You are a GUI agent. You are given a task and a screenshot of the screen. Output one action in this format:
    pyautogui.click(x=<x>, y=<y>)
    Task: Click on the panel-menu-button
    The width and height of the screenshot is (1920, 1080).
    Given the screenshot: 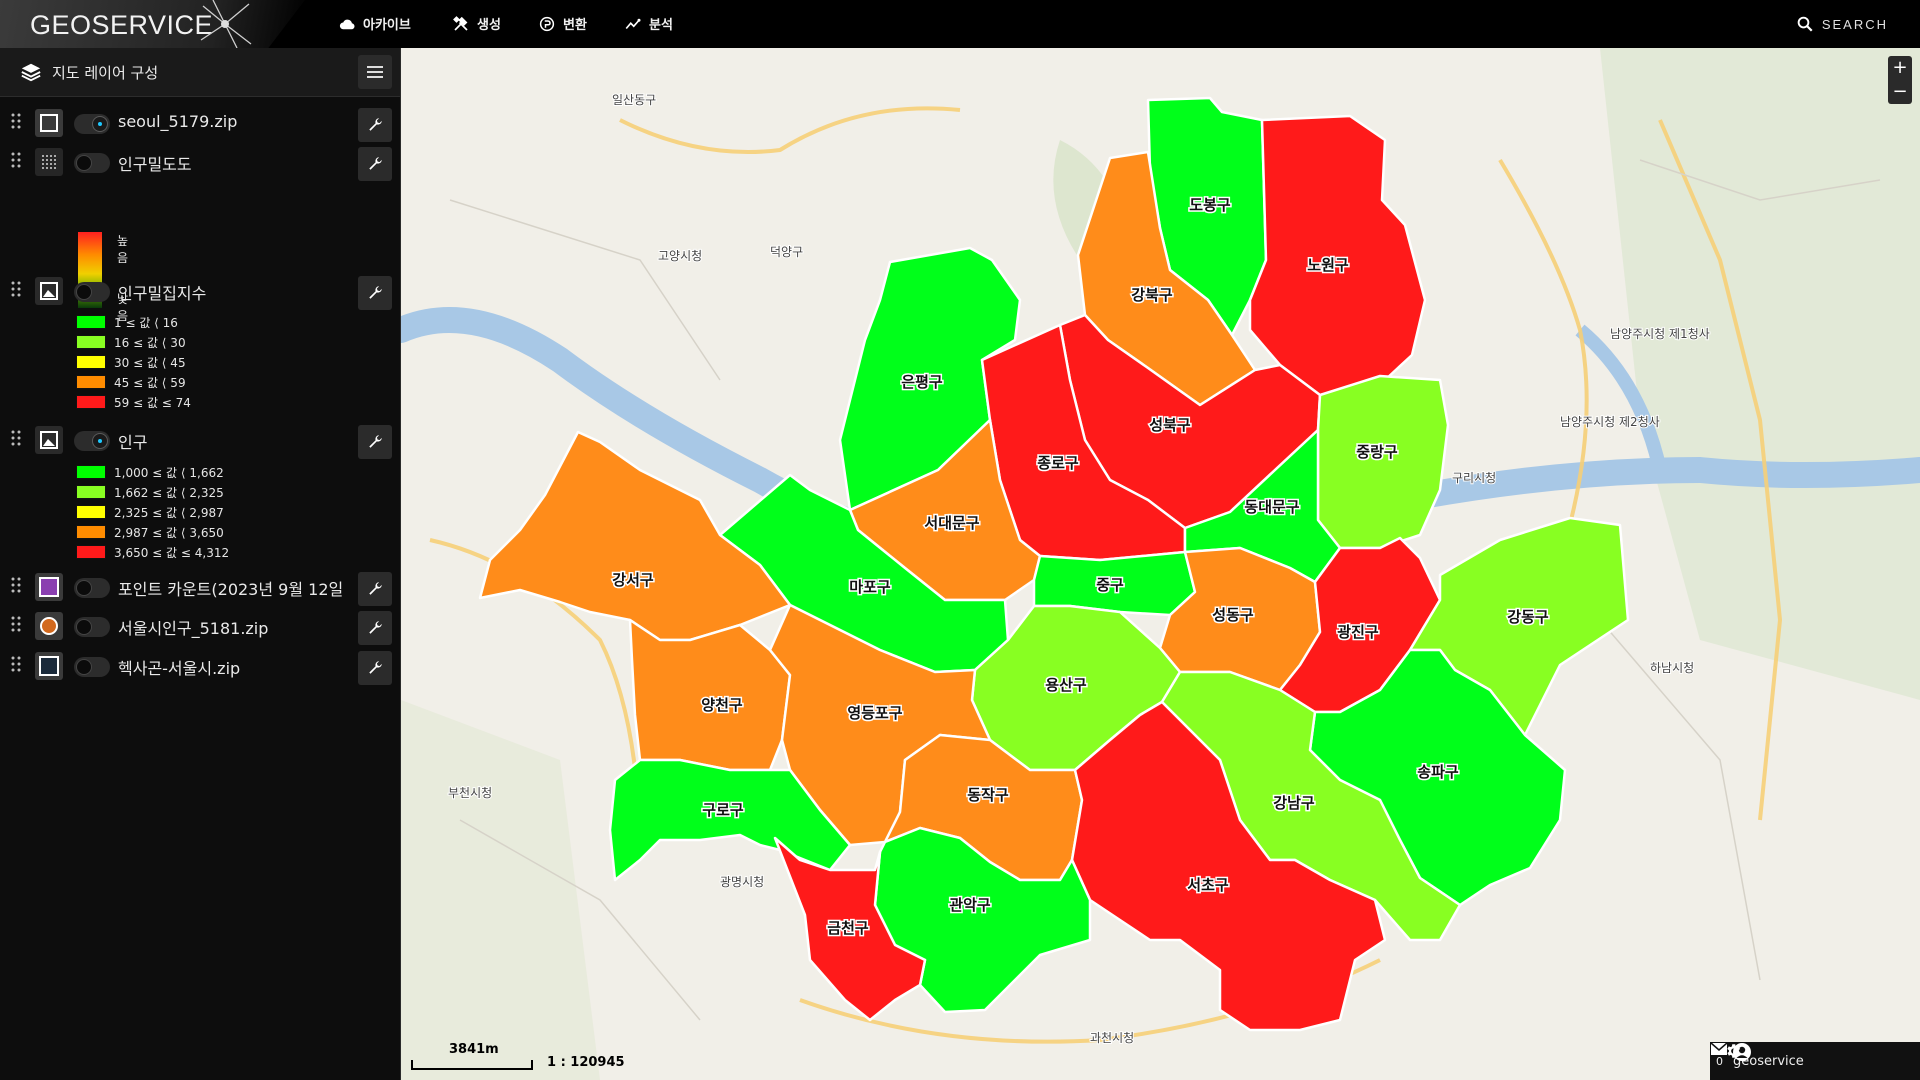 What is the action you would take?
    pyautogui.click(x=375, y=72)
    